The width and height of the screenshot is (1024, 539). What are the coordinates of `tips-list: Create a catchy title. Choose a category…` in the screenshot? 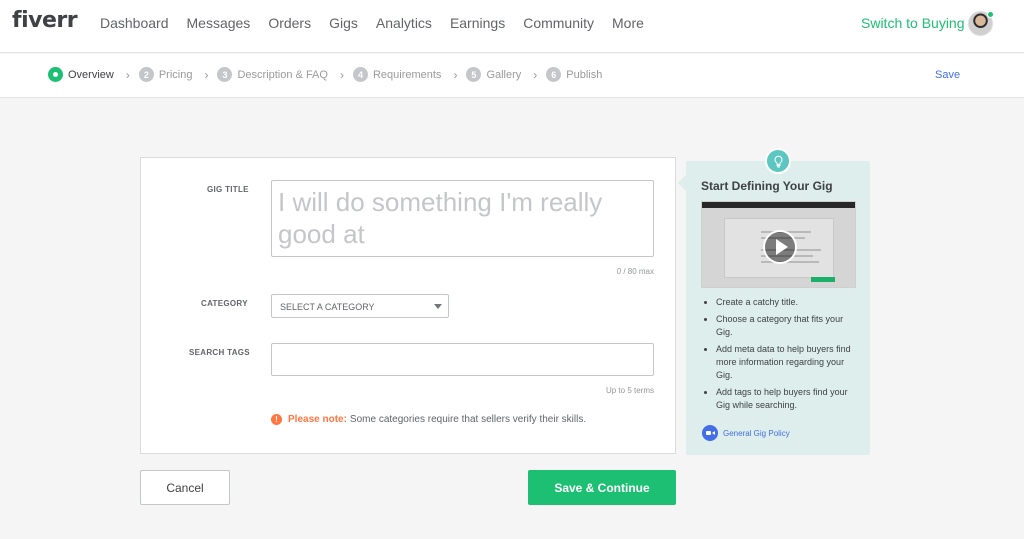 It's located at (781, 356).